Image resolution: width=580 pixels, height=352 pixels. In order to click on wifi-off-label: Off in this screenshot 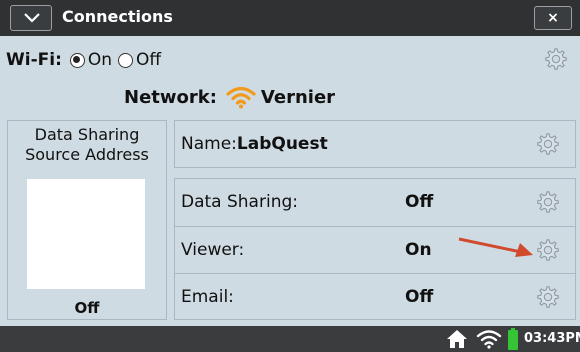, I will do `click(148, 60)`.